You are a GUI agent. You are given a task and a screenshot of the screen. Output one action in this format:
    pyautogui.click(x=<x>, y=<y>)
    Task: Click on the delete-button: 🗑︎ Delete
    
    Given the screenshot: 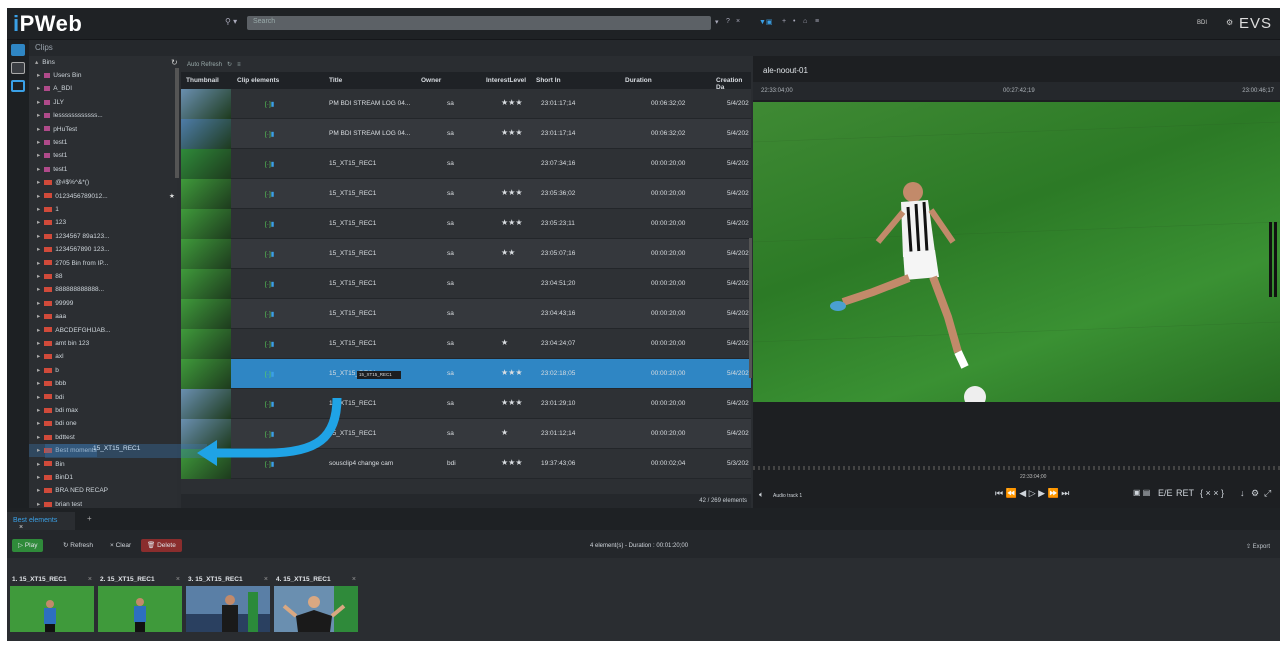 What is the action you would take?
    pyautogui.click(x=161, y=545)
    